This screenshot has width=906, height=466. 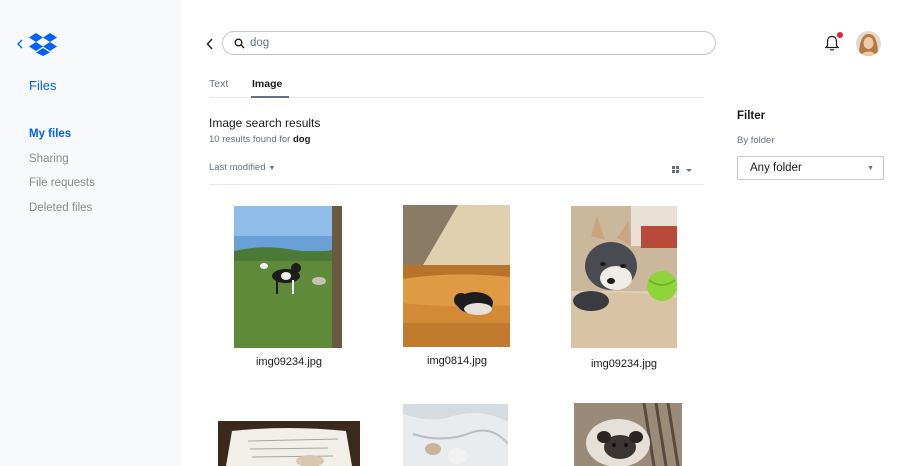 What do you see at coordinates (218, 88) in the screenshot?
I see `tab-text: Text` at bounding box center [218, 88].